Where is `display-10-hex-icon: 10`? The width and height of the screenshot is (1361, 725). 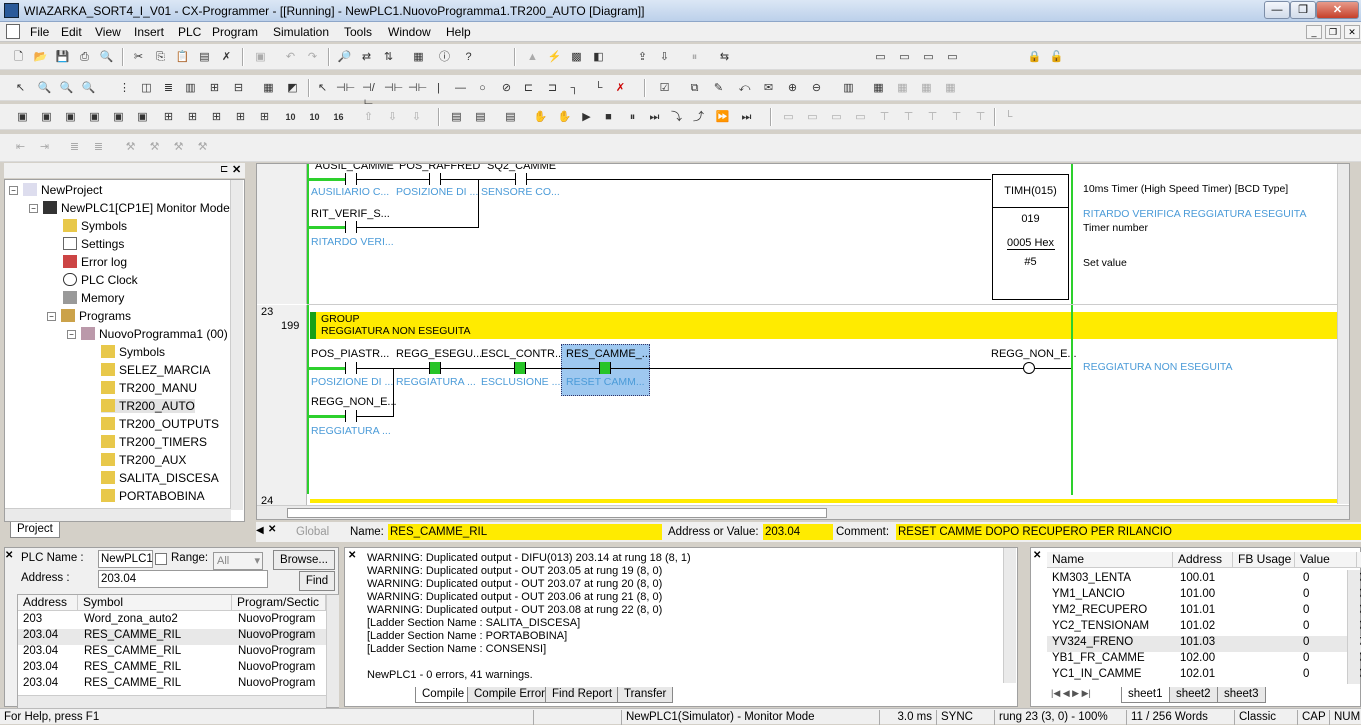
display-10-hex-icon: 10 is located at coordinates (314, 117).